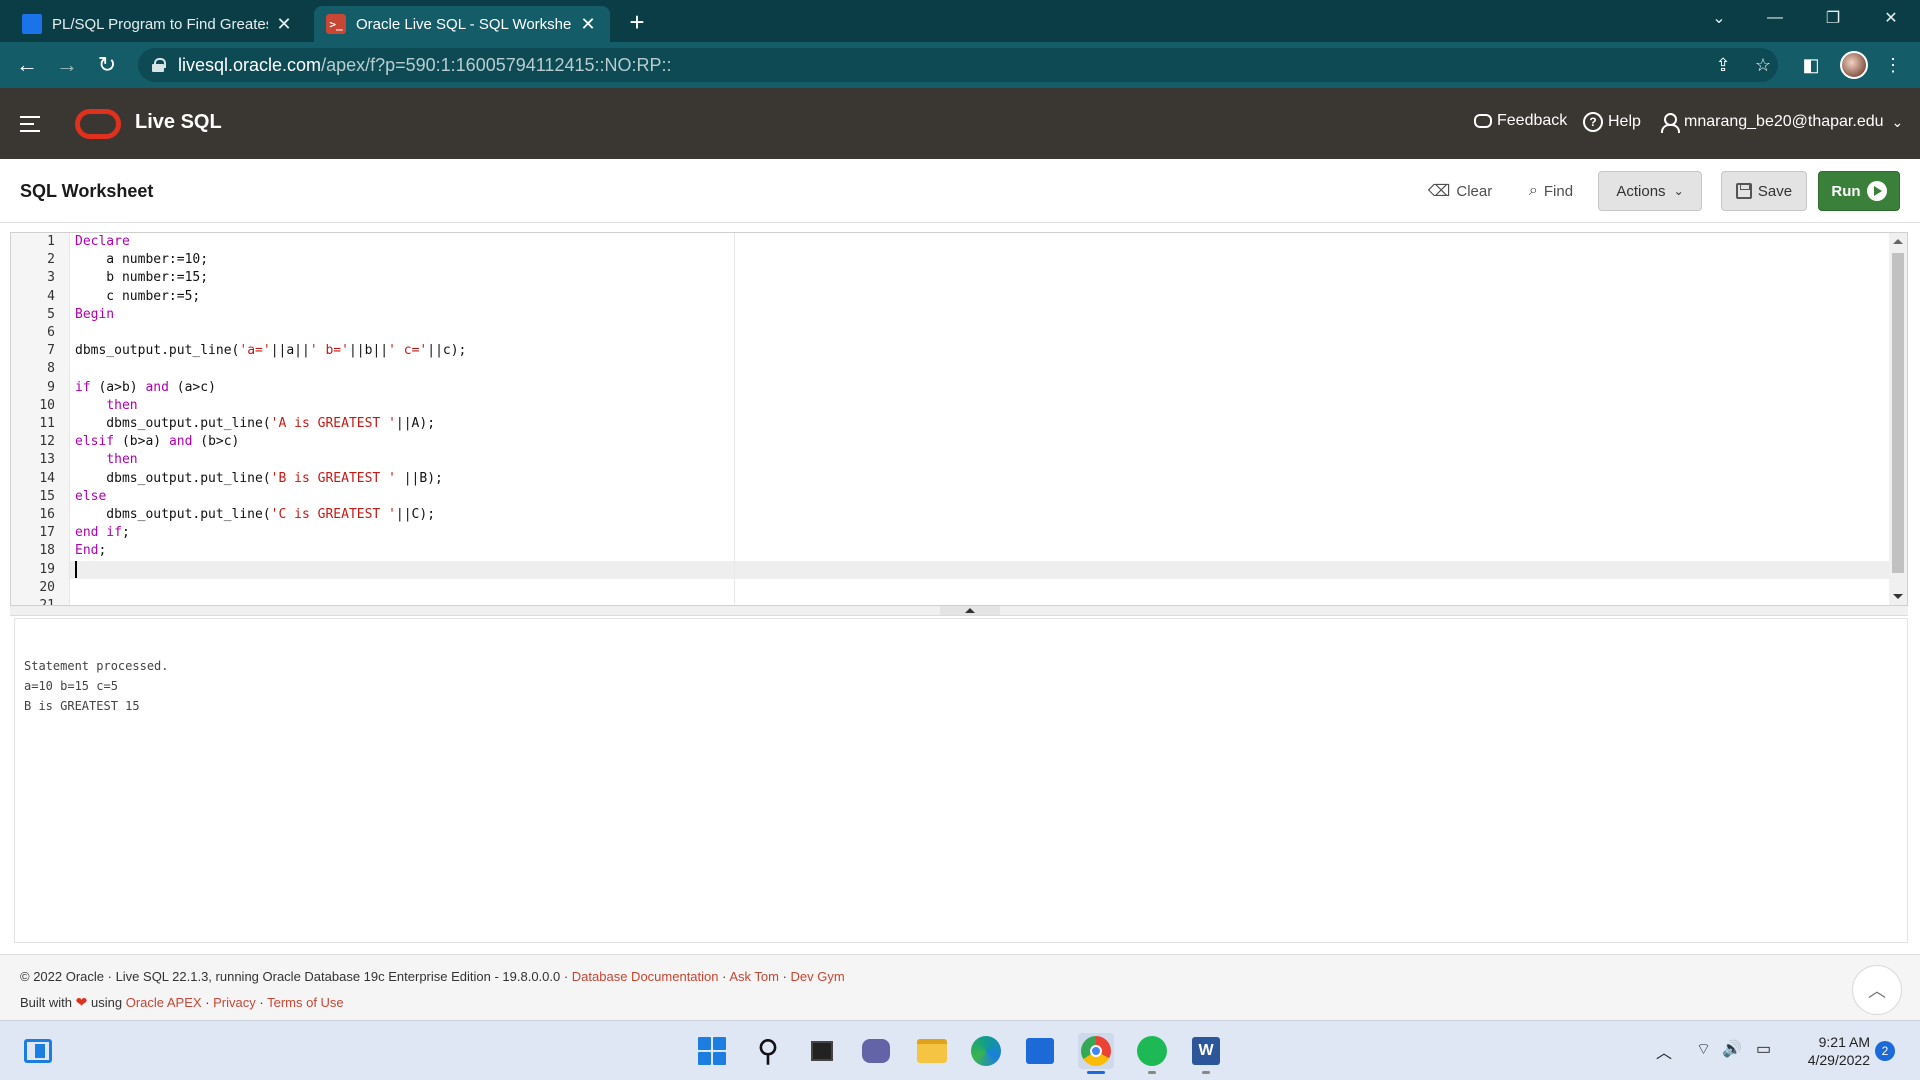  What do you see at coordinates (51, 351) in the screenshot?
I see `line-number: 7` at bounding box center [51, 351].